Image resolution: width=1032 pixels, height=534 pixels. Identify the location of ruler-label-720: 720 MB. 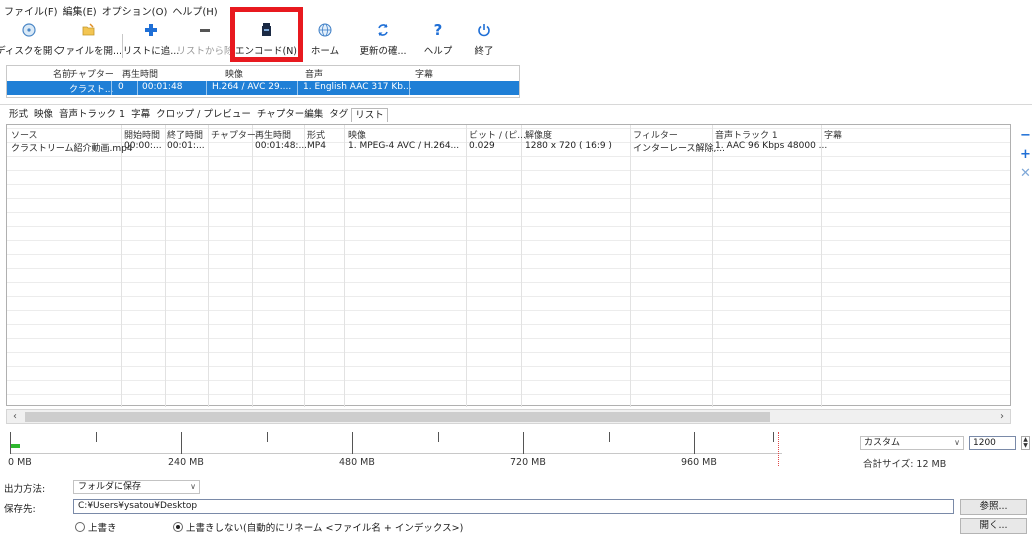
(528, 462).